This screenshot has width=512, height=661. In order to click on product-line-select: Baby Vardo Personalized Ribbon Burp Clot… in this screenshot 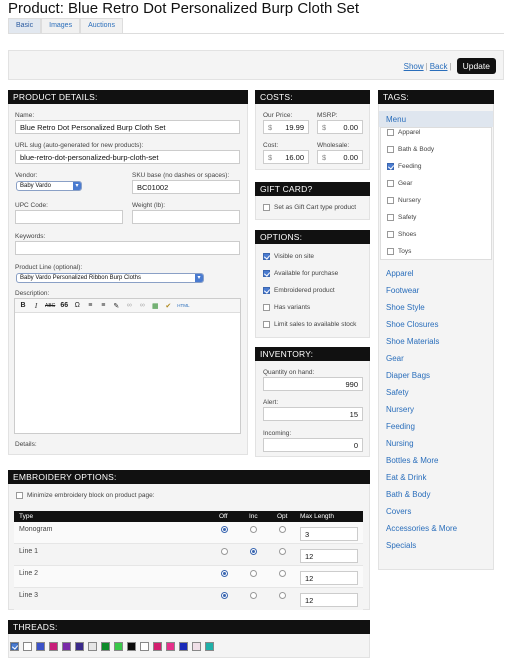, I will do `click(110, 278)`.